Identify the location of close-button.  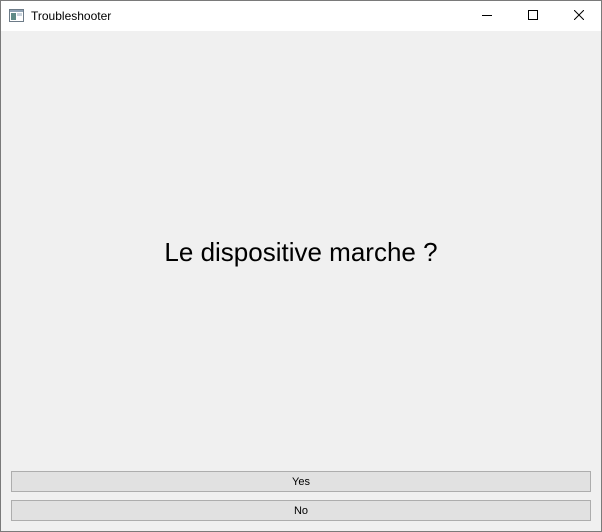
(579, 16).